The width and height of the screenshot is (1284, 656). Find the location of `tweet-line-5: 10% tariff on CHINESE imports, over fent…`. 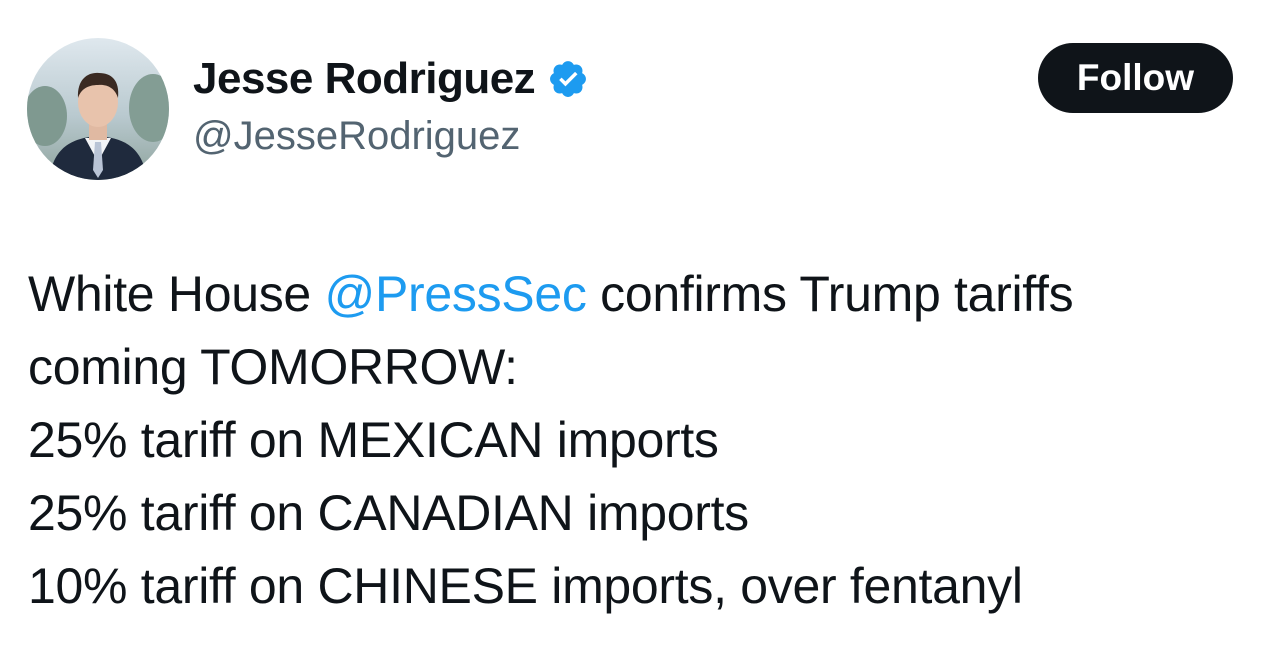

tweet-line-5: 10% tariff on CHINESE imports, over fent… is located at coordinates (525, 586).